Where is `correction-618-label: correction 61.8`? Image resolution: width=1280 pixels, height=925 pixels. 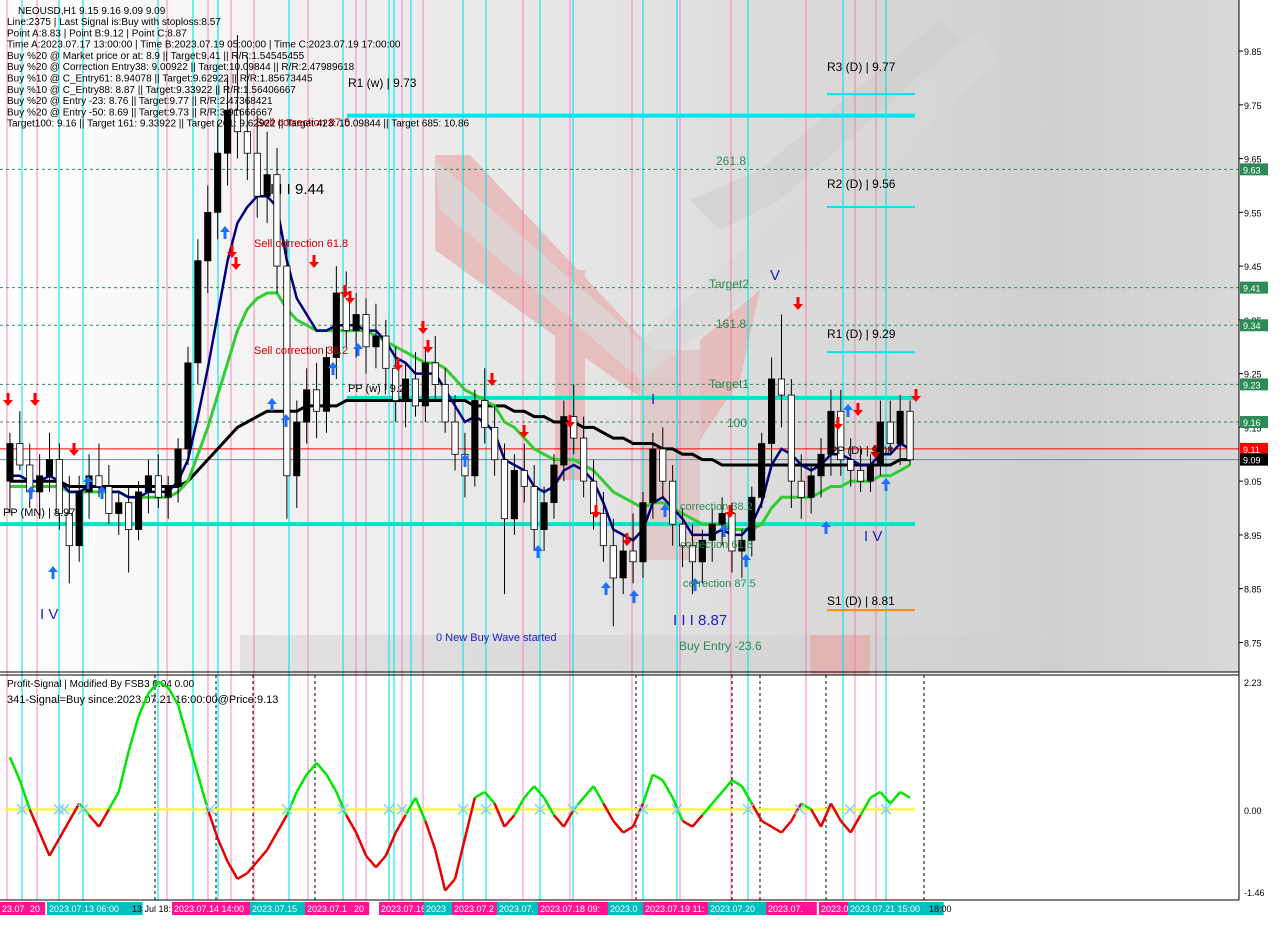 correction-618-label: correction 61.8 is located at coordinates (716, 545).